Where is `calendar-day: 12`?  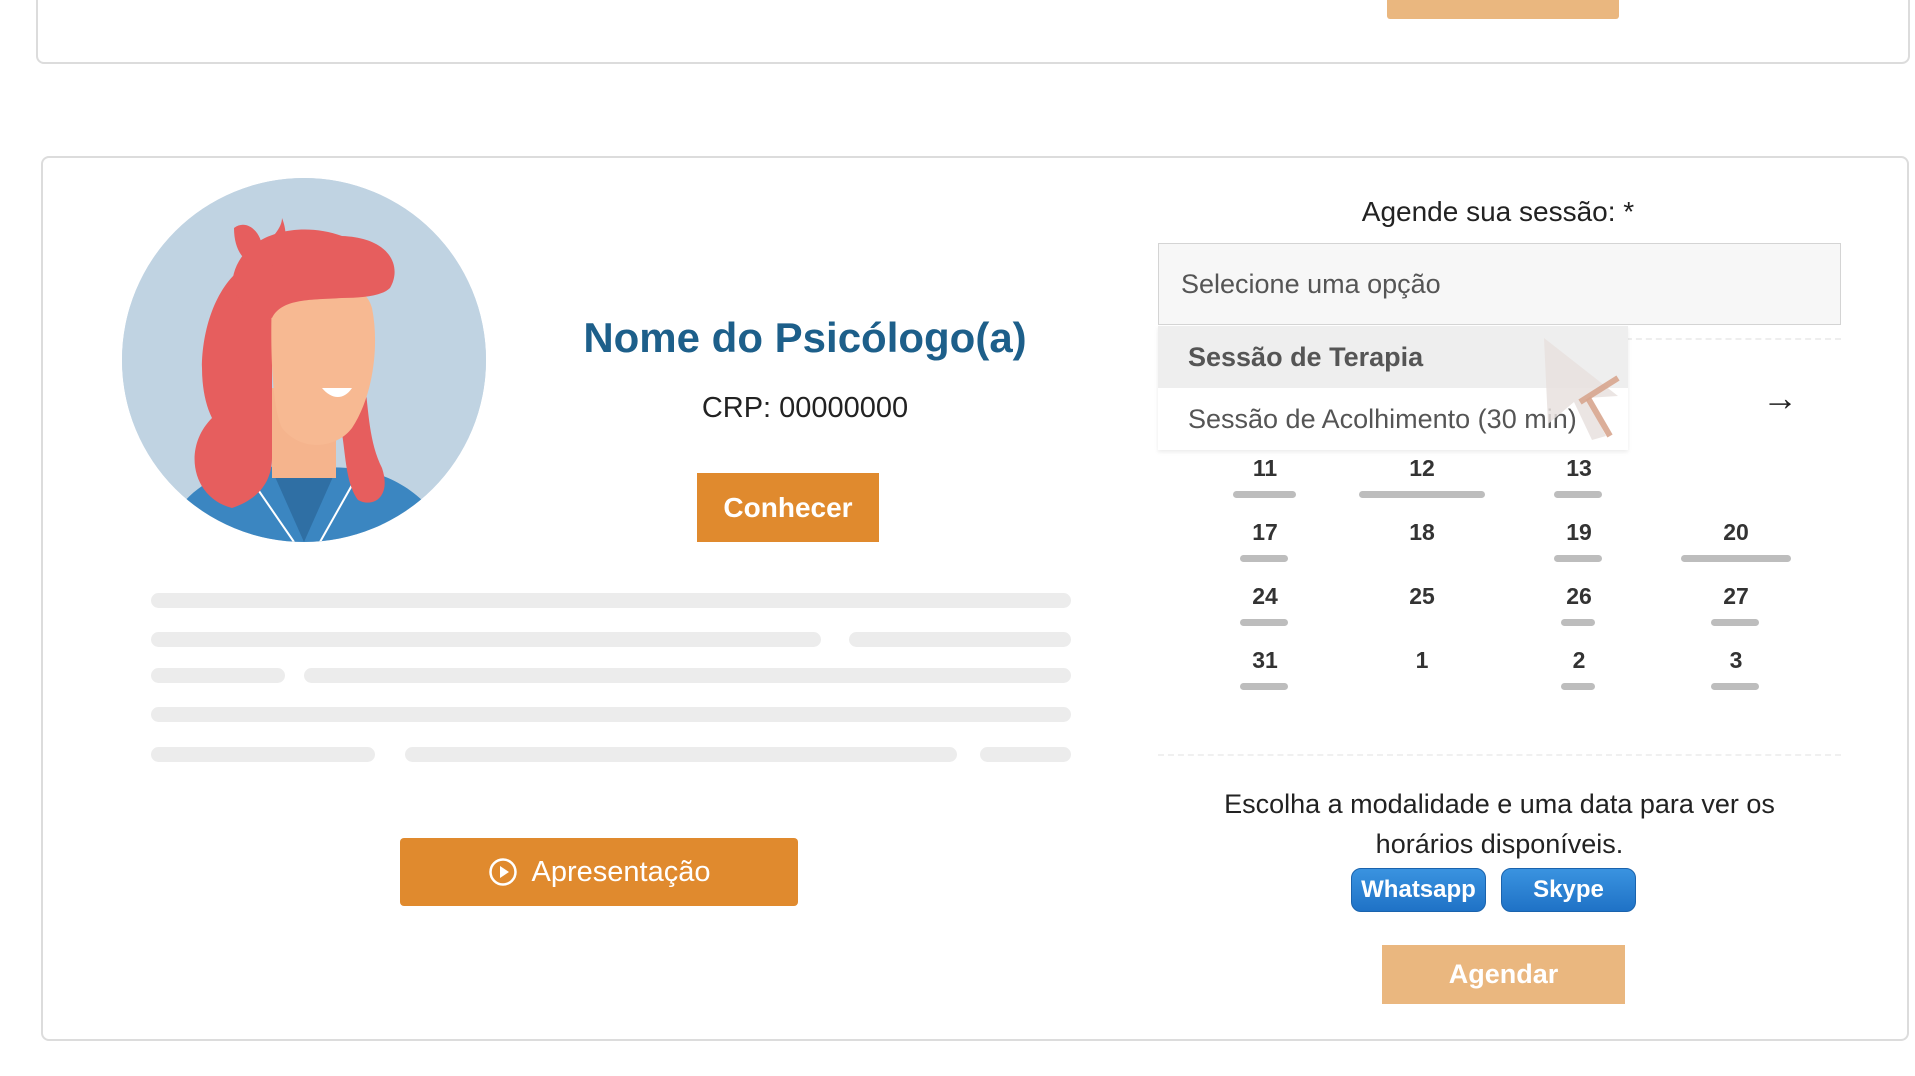
calendar-day: 12 is located at coordinates (1422, 468).